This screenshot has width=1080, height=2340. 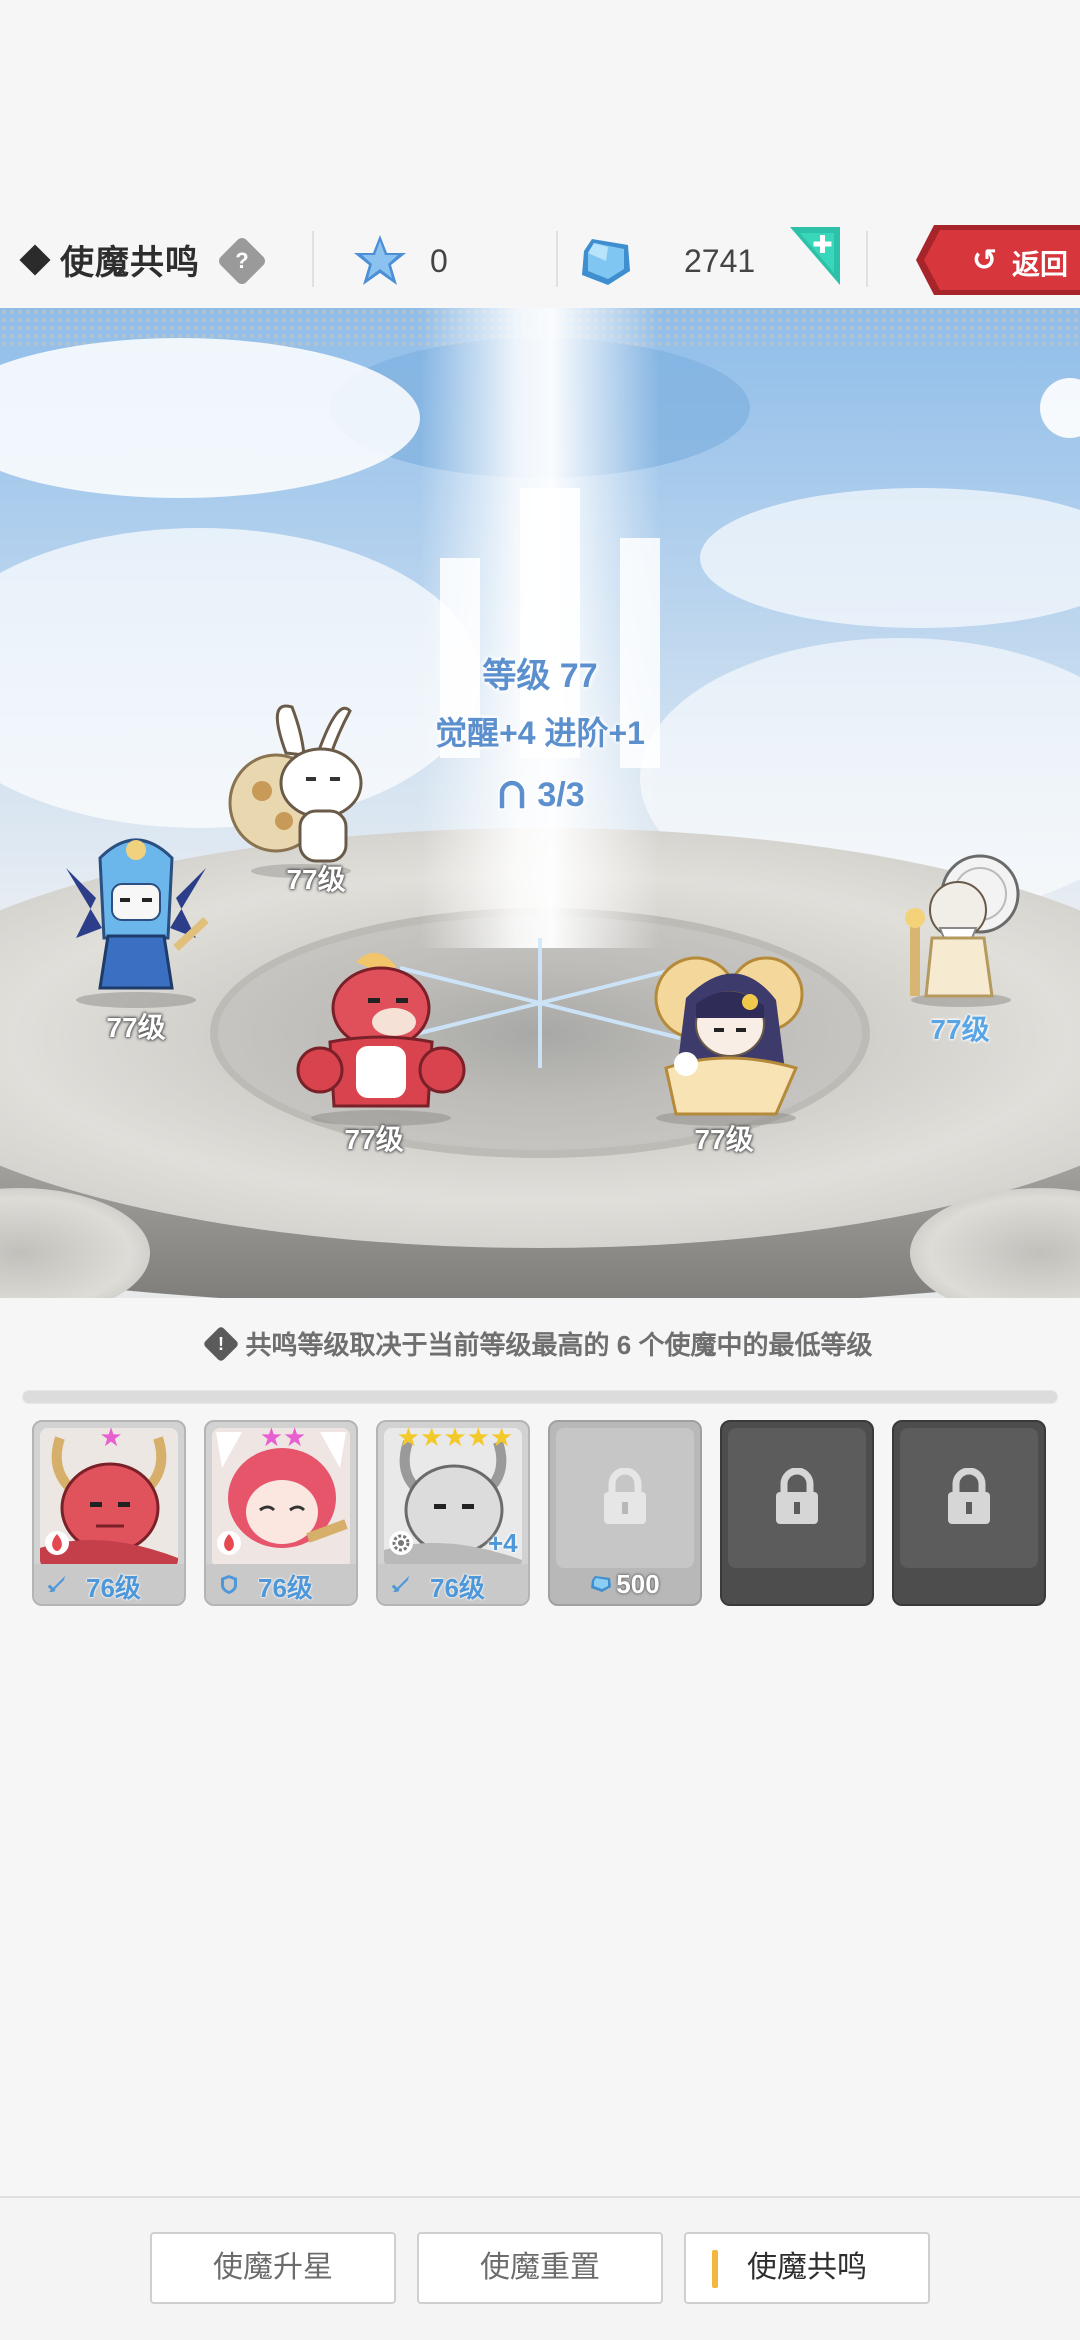 I want to click on gem-currency-value: 2741, so click(x=720, y=261).